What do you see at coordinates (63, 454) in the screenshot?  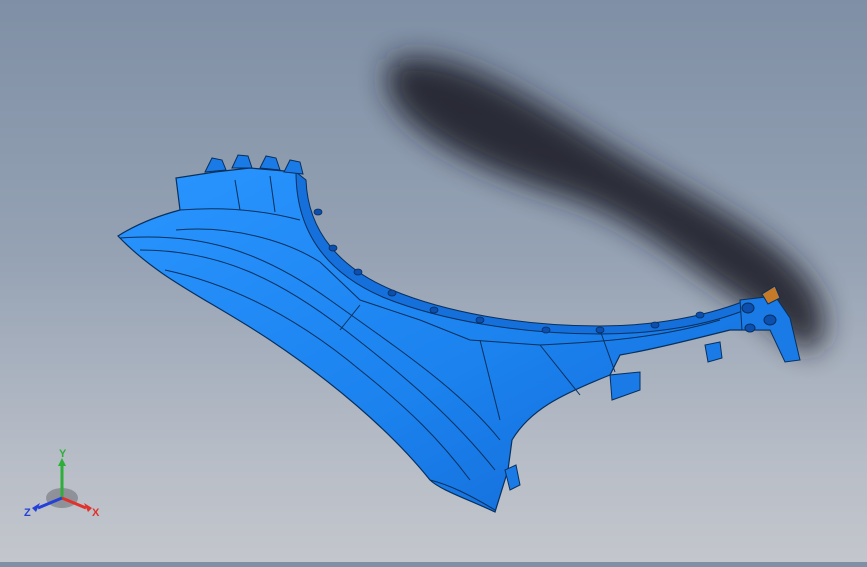 I see `y-axis-label: Y` at bounding box center [63, 454].